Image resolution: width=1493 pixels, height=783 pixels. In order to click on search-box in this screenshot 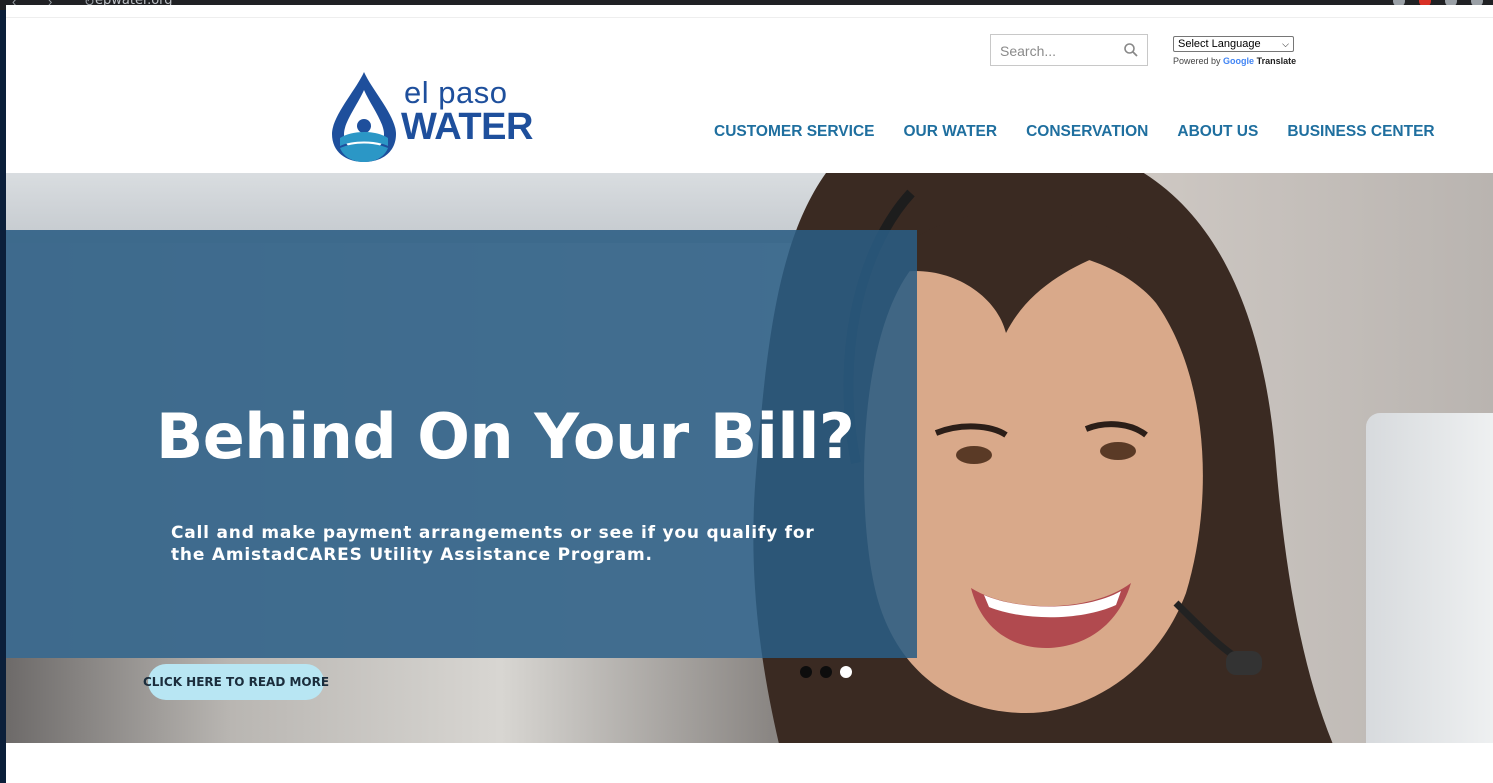, I will do `click(1069, 50)`.